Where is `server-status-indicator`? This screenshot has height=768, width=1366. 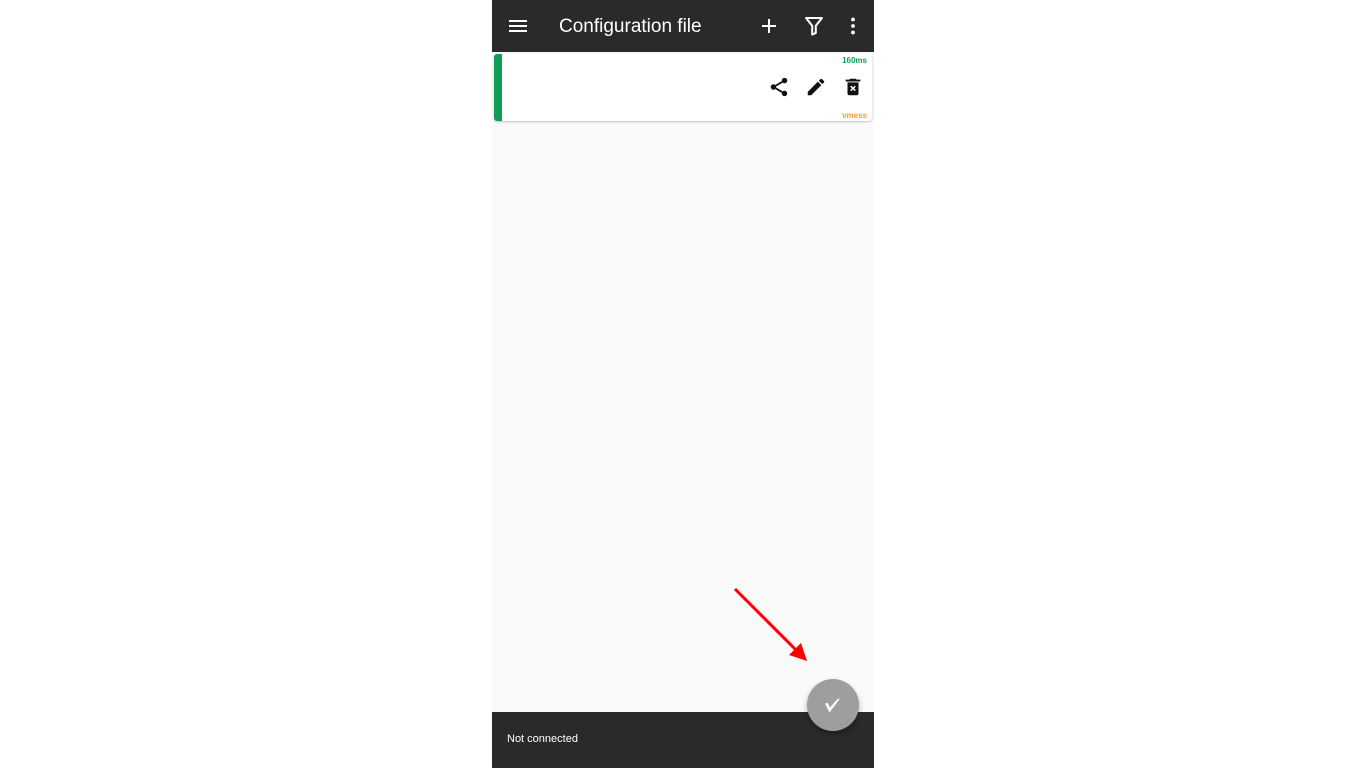
server-status-indicator is located at coordinates (498, 87).